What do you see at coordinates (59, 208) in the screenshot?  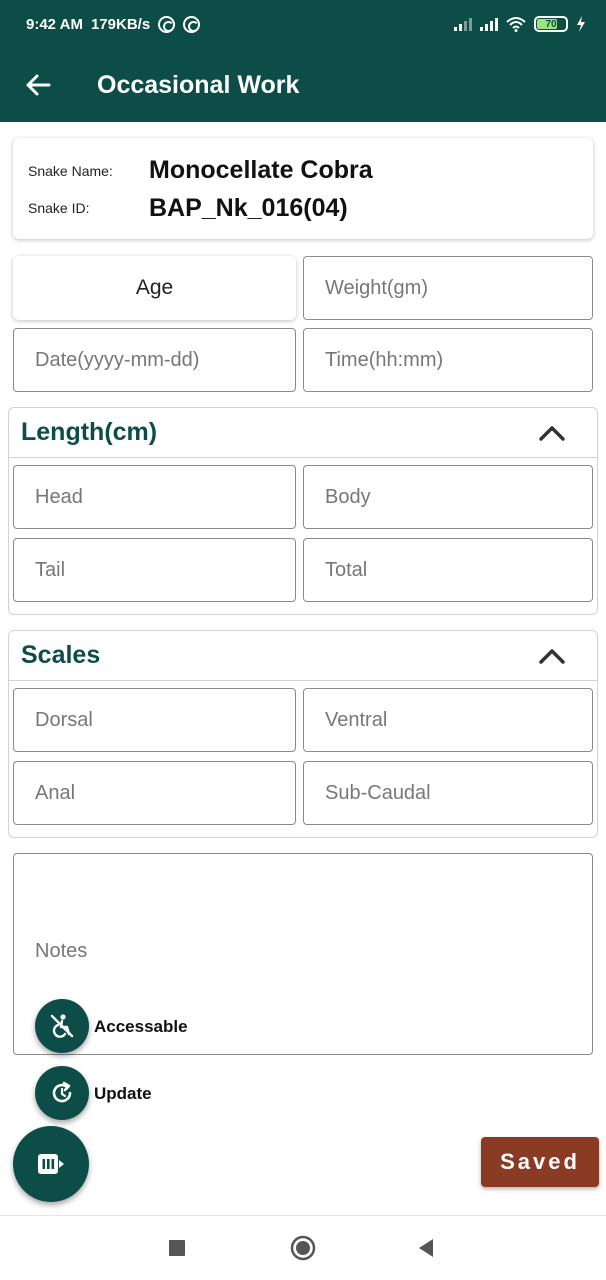 I see `snake-id-label: Snake ID:` at bounding box center [59, 208].